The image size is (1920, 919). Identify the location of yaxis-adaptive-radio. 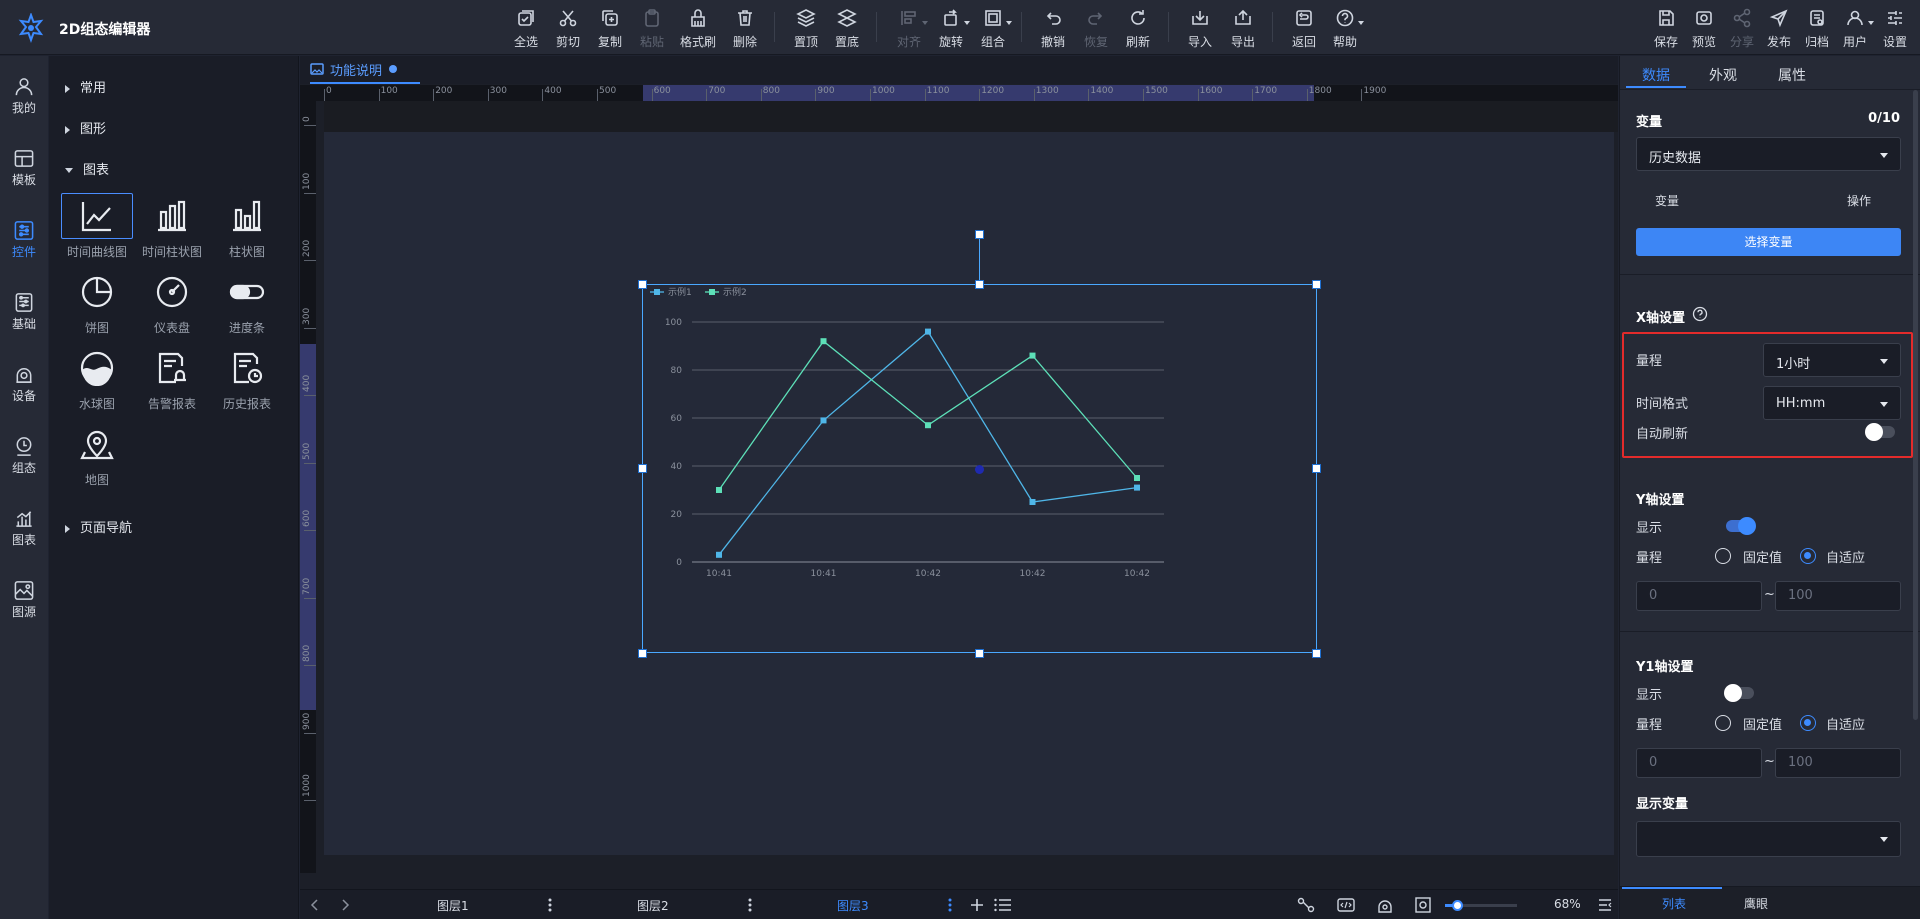
(1808, 556).